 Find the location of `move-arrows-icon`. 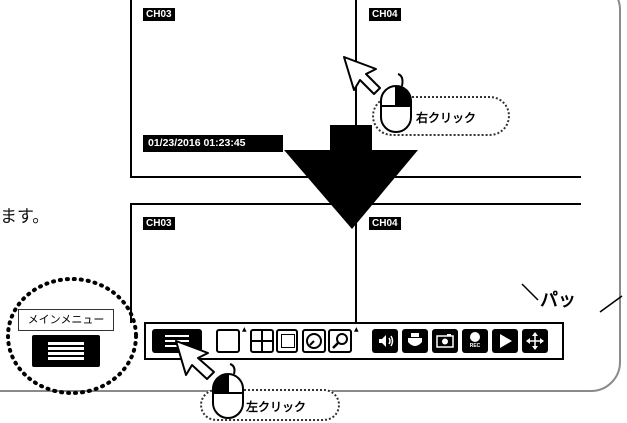

move-arrows-icon is located at coordinates (535, 341).